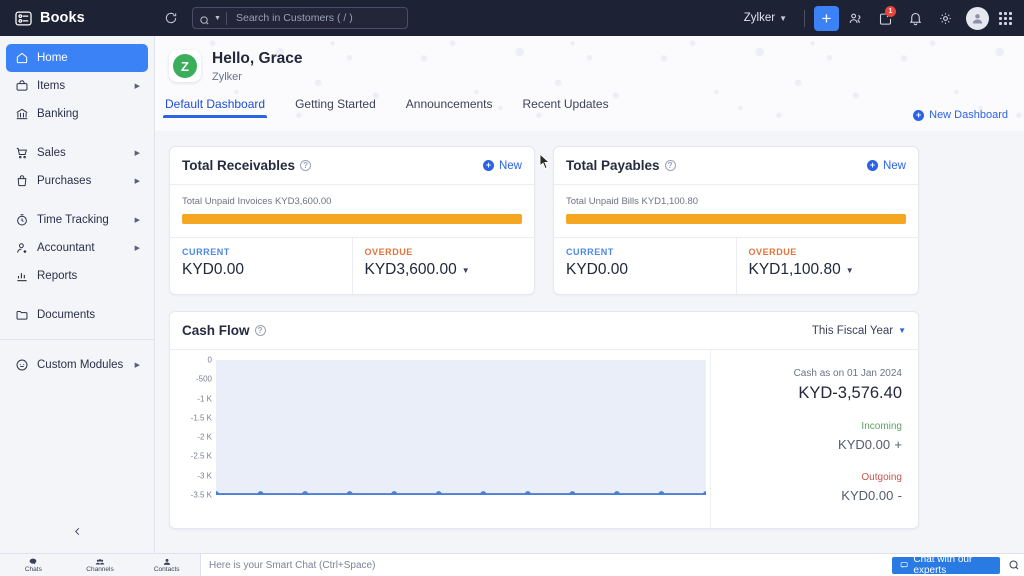 The image size is (1024, 576). What do you see at coordinates (794, 269) in the screenshot?
I see `overdue-value: KYD1,100.80` at bounding box center [794, 269].